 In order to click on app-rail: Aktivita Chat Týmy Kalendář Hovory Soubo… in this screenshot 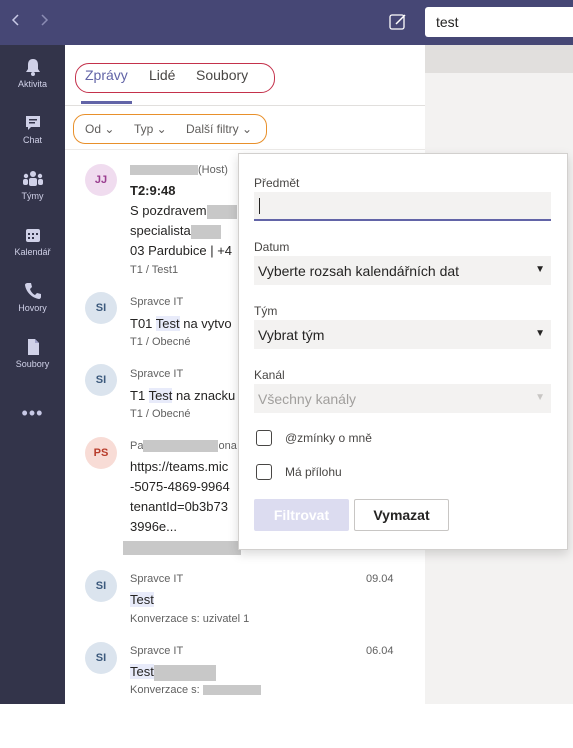, I will do `click(32, 374)`.